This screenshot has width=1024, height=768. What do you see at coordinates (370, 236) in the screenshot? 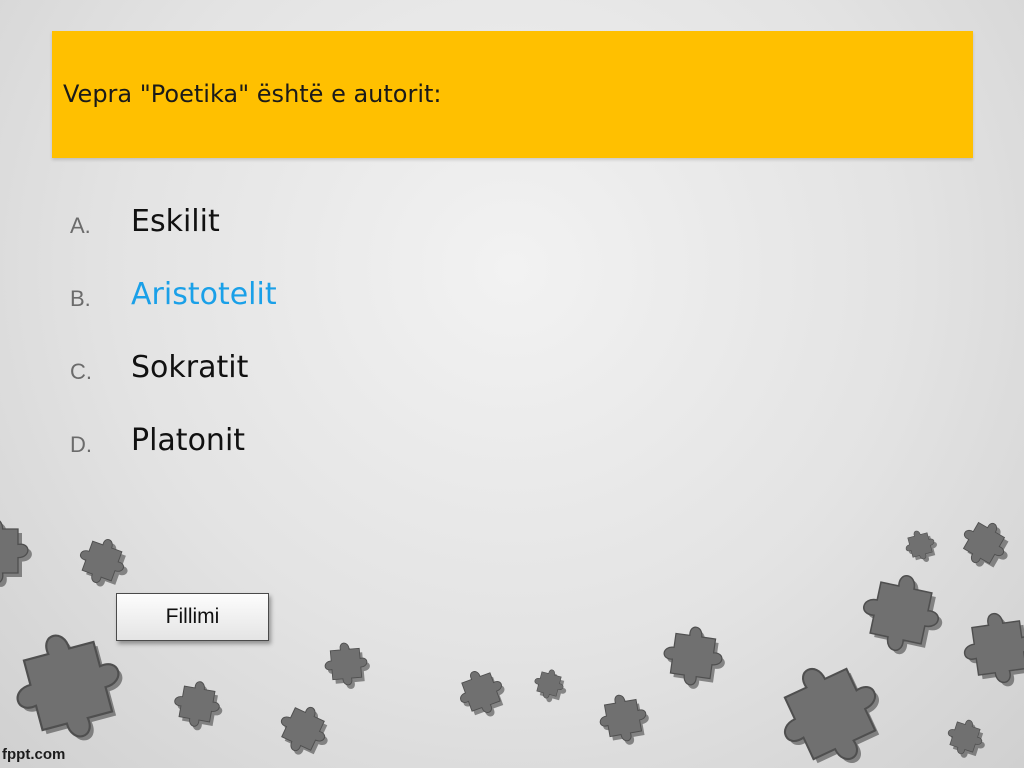
I see `answer-option-a: A. Eskilit` at bounding box center [370, 236].